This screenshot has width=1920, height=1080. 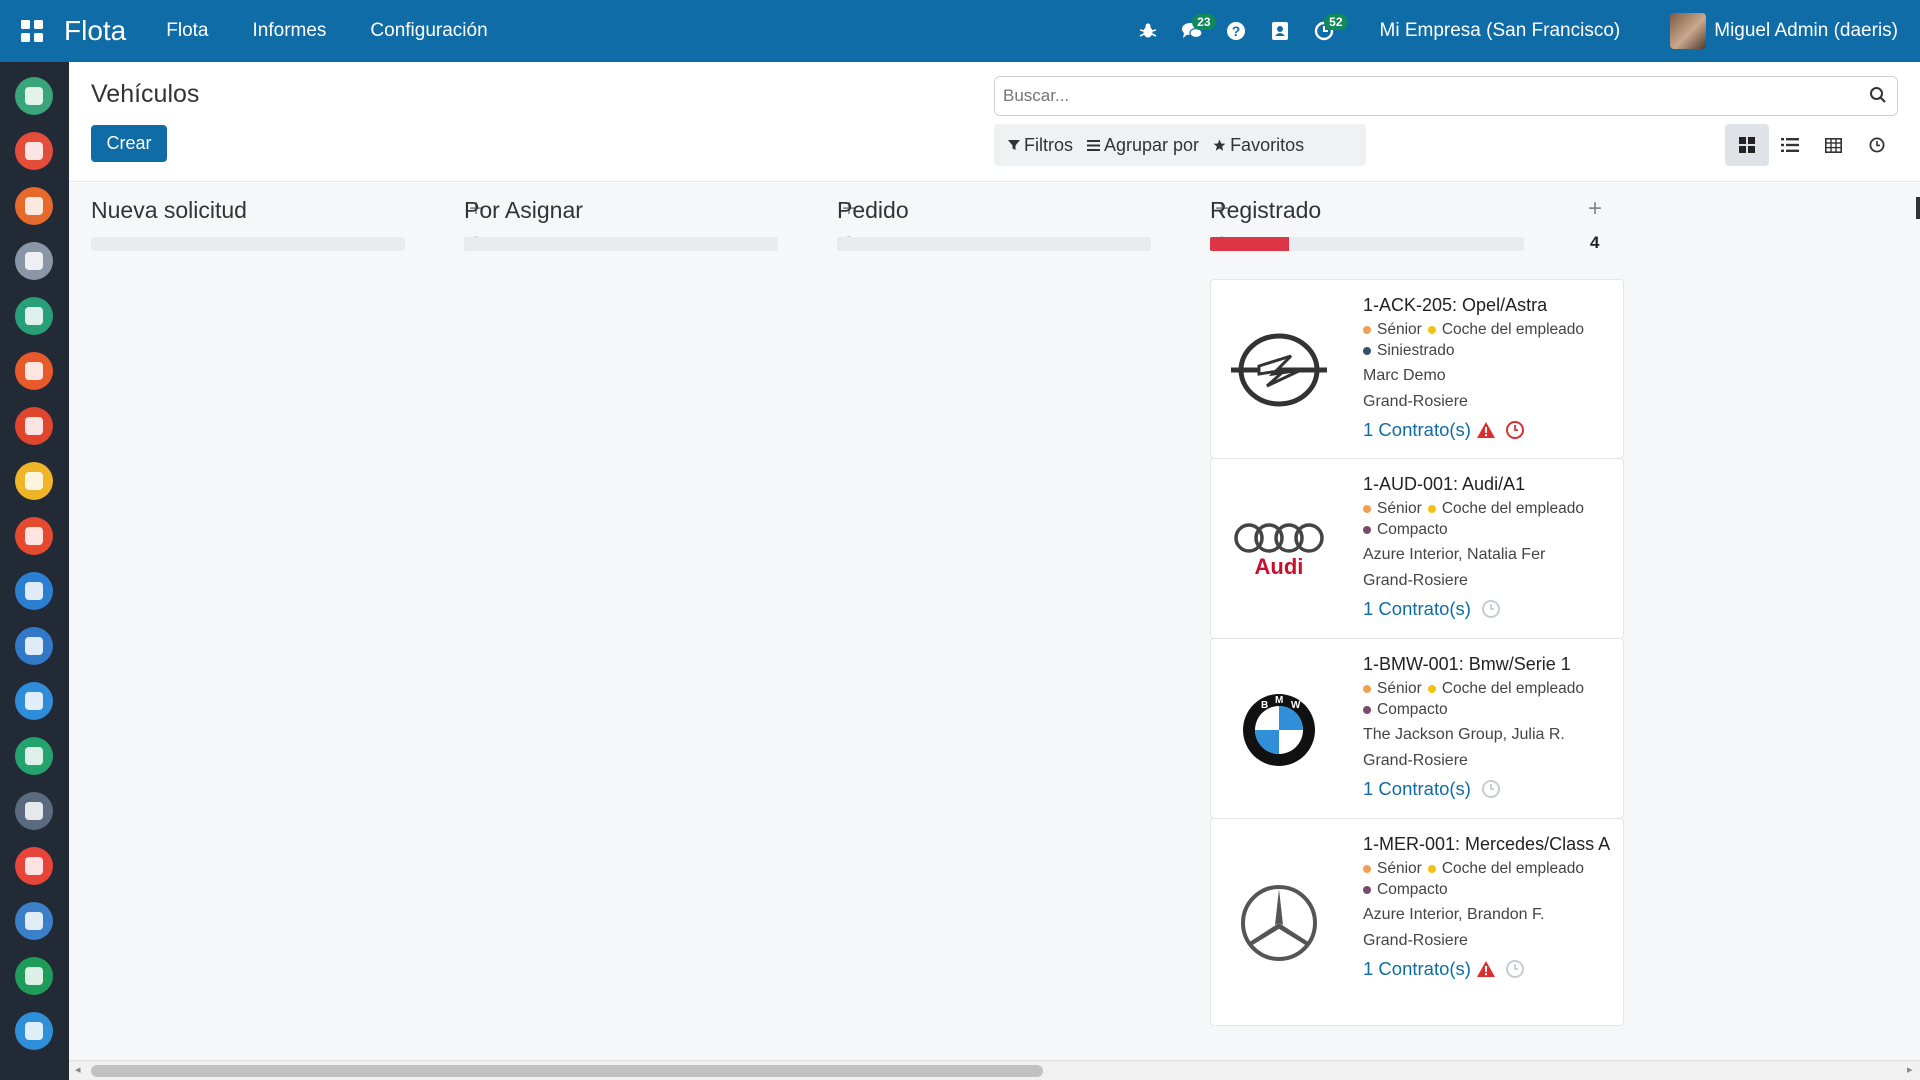 What do you see at coordinates (1296, 705) in the screenshot?
I see `svg-text: W` at bounding box center [1296, 705].